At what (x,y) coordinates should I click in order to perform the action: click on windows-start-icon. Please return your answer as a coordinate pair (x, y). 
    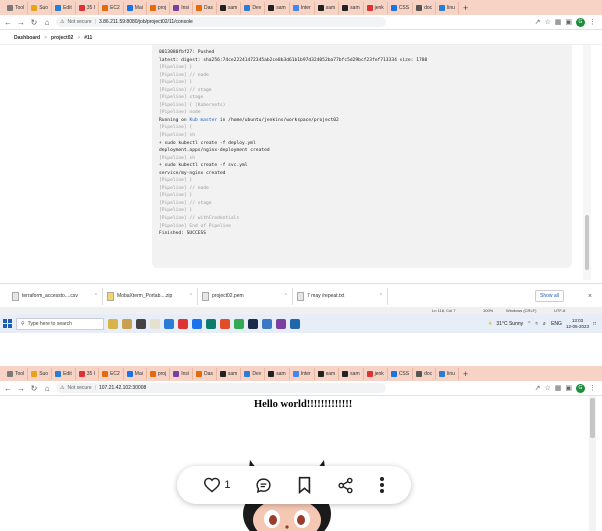
    Looking at the image, I should click on (7, 323).